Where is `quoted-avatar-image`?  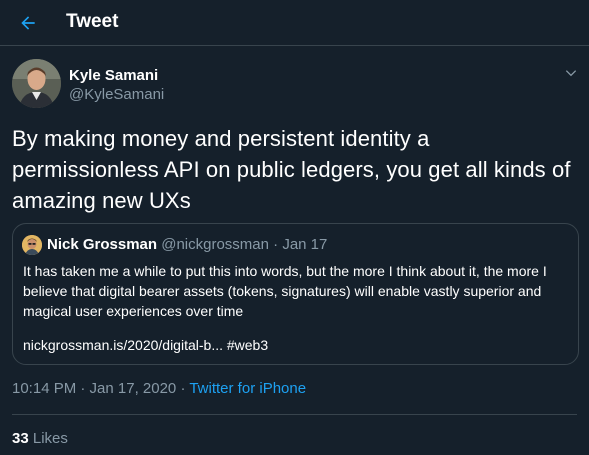 quoted-avatar-image is located at coordinates (32, 245).